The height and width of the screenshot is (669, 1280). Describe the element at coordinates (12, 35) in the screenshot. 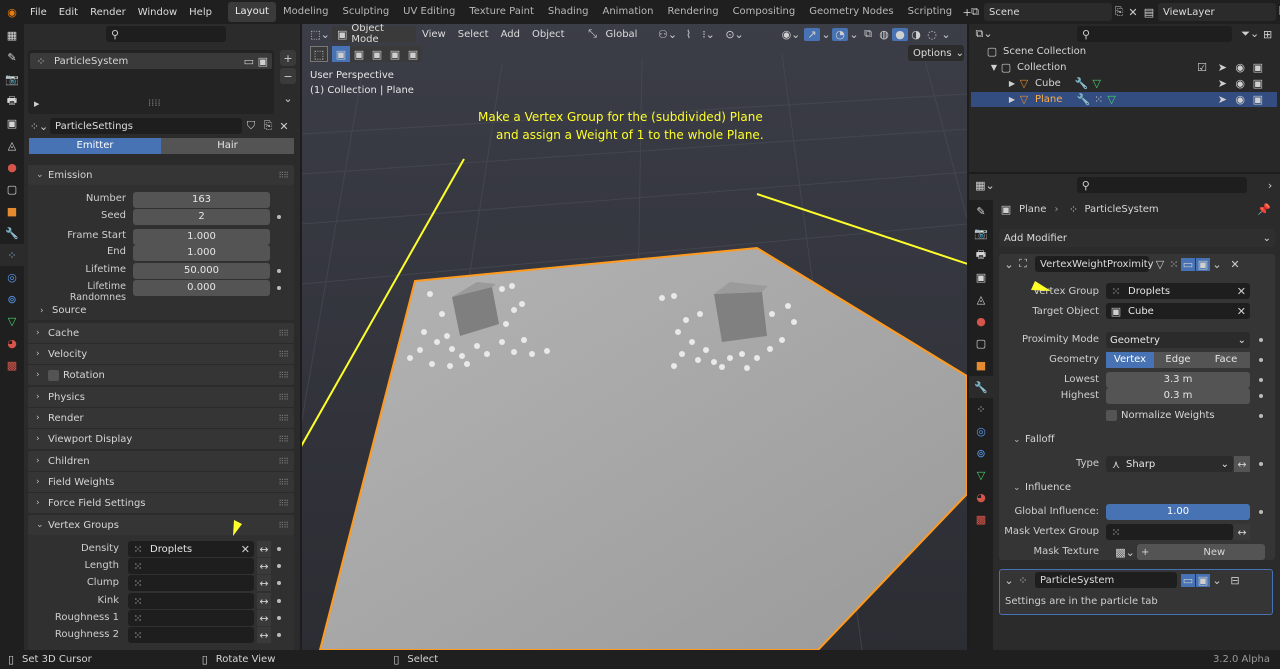

I see `editor-type-icon: ▦` at that location.